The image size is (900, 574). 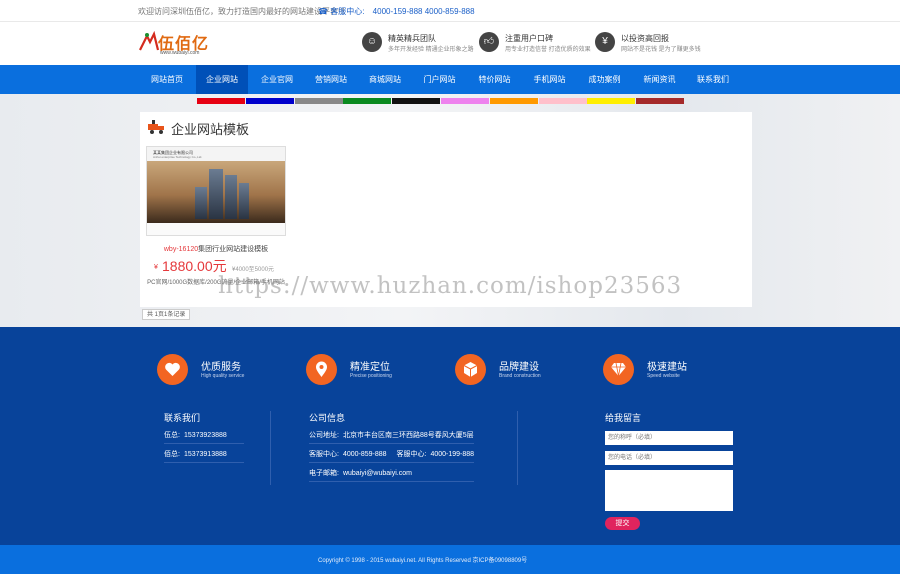 I want to click on email-label: 电子邮箱:, so click(x=324, y=473).